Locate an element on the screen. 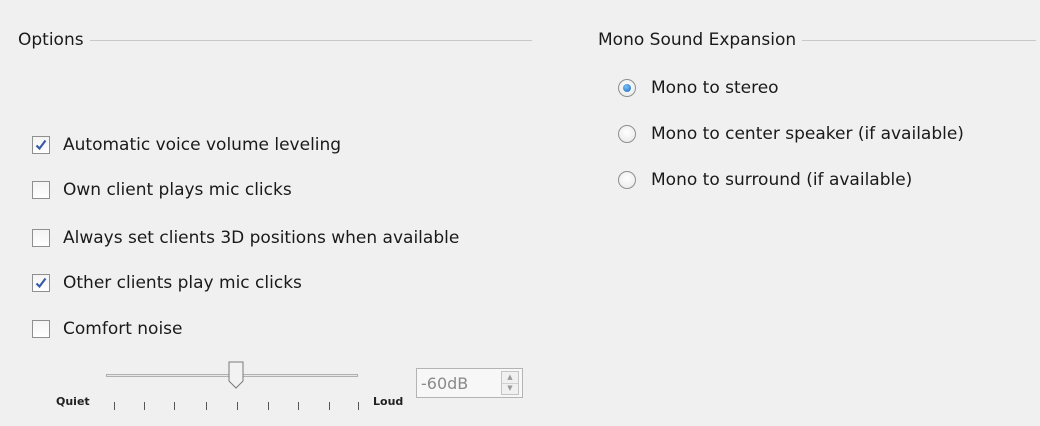 The image size is (1040, 426). radio-mono-to-surround: Mono to surround (if available) is located at coordinates (765, 180).